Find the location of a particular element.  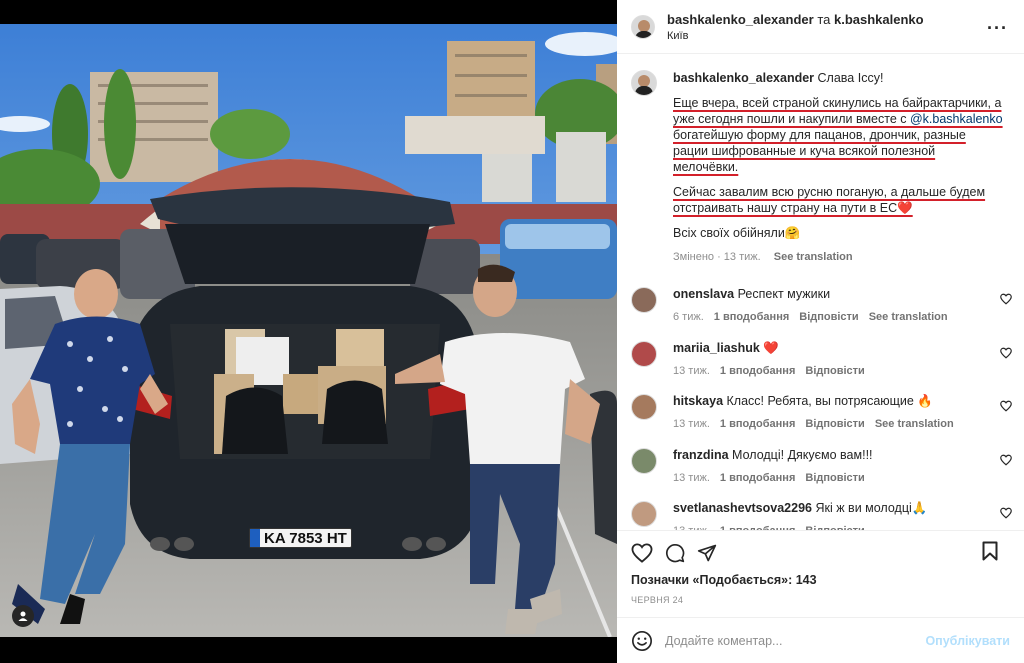

comment-text: hitskaya Класс! Ребята, вы потрясающие 🔥 is located at coordinates (833, 401).